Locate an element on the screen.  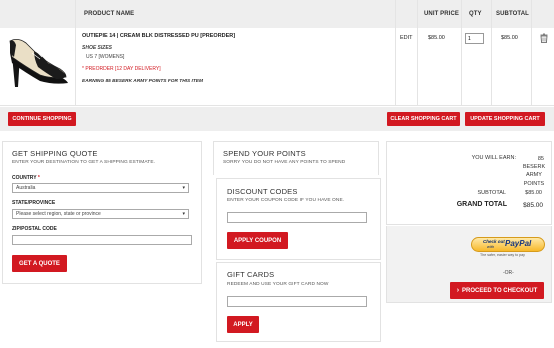
preorder-note: * PREORDER [12 DAY DELIVERY] is located at coordinates (121, 69).